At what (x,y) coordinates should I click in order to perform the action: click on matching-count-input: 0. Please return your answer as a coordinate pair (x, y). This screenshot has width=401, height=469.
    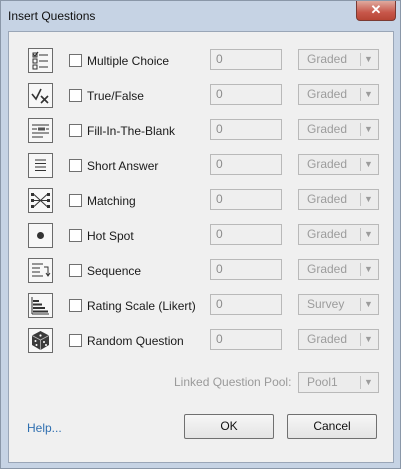
    Looking at the image, I should click on (246, 199).